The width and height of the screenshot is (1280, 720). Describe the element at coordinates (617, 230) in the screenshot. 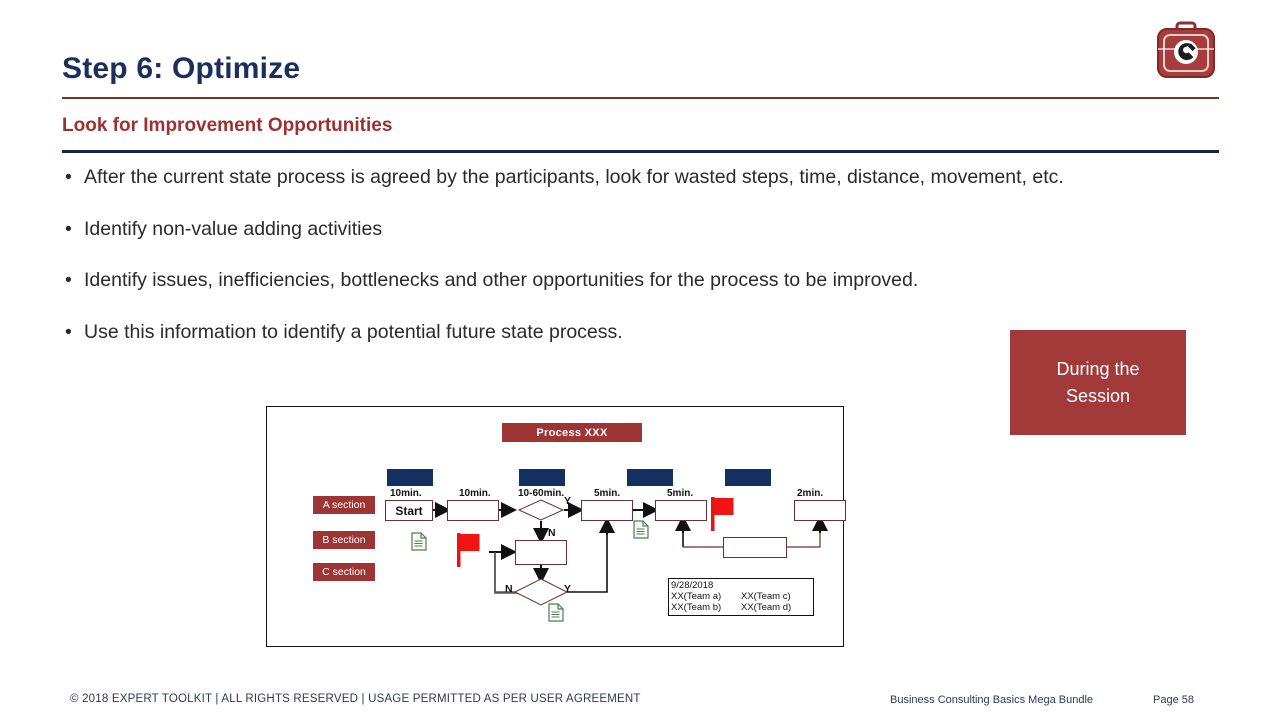

I see `list-item: • Identify non-value adding activities` at that location.